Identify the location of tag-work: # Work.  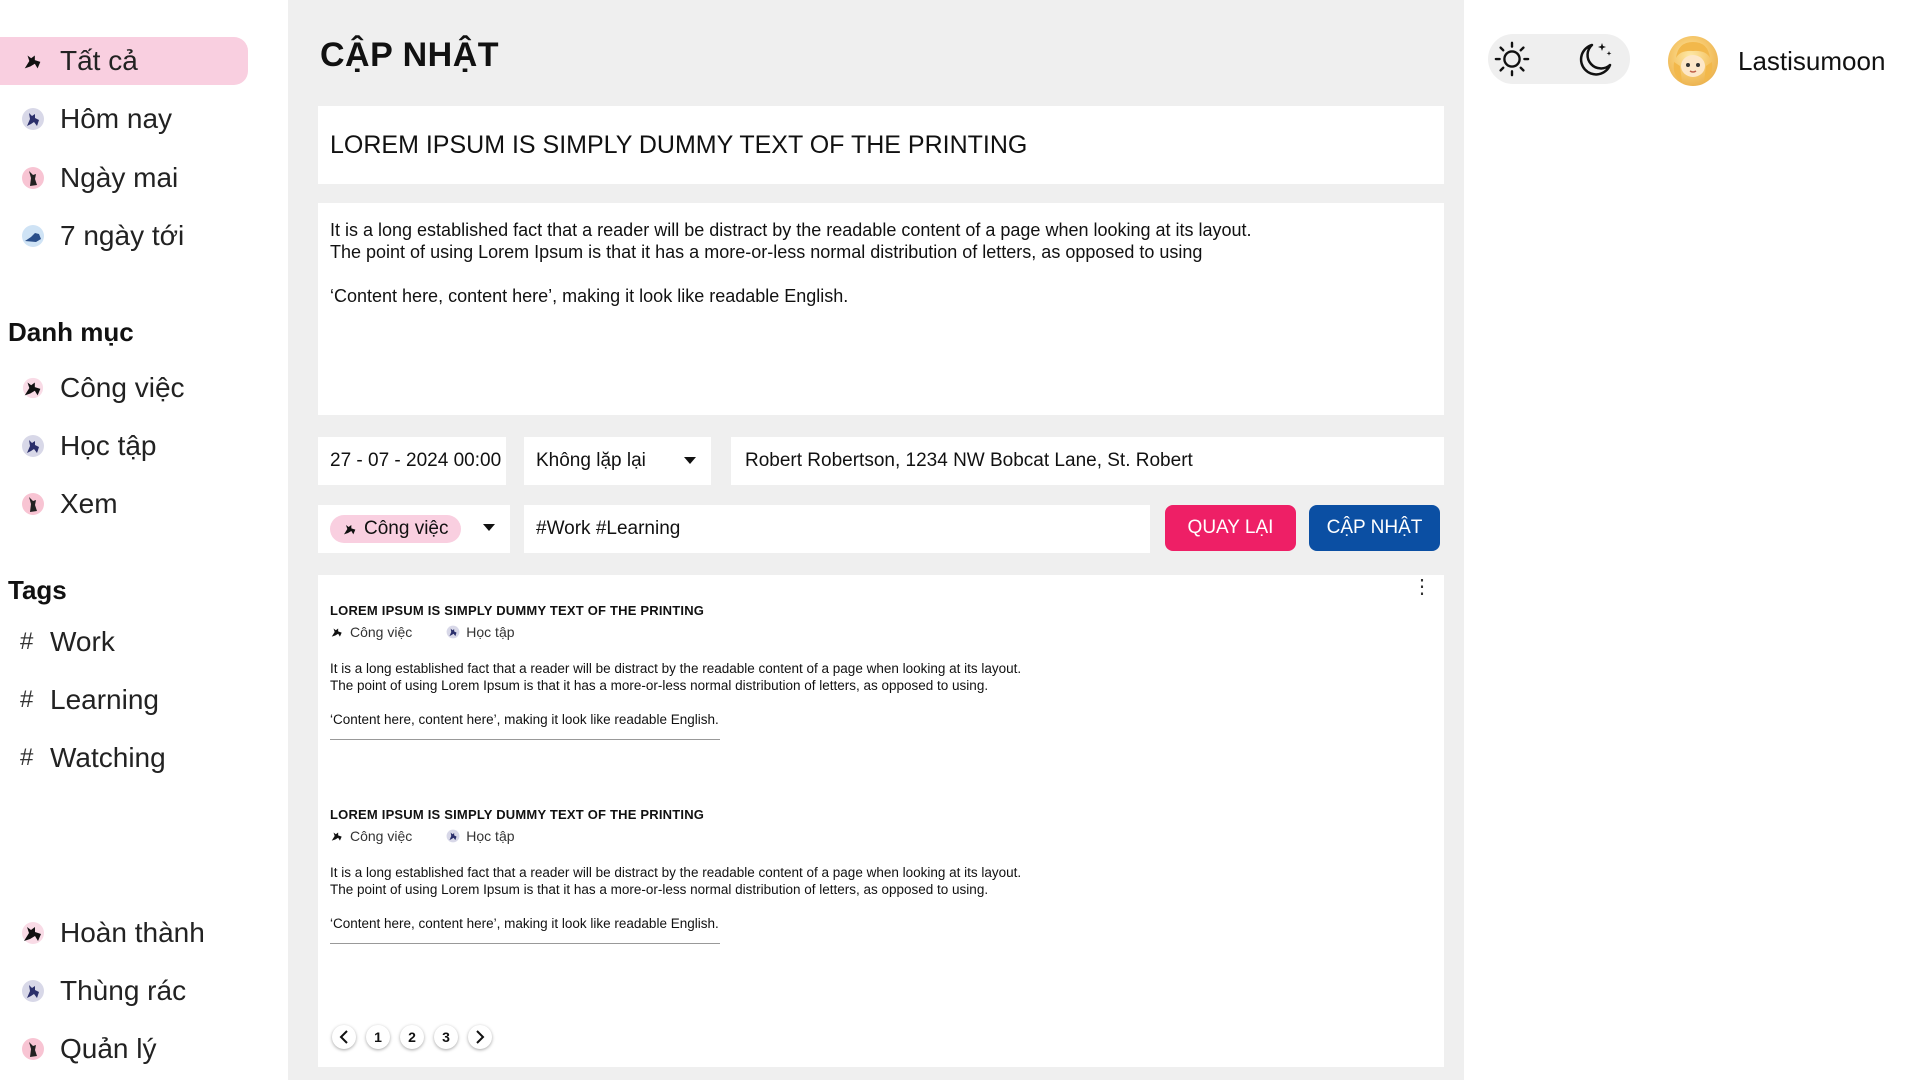
(67, 642).